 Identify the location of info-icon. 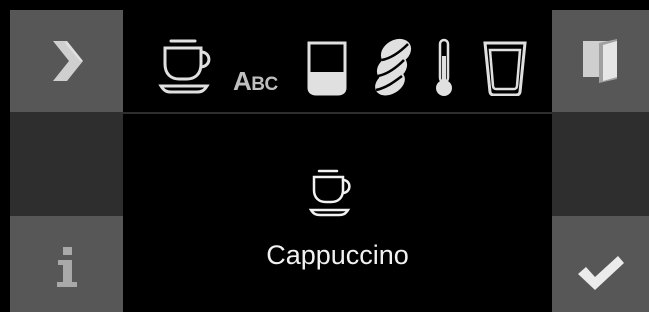
(66, 267).